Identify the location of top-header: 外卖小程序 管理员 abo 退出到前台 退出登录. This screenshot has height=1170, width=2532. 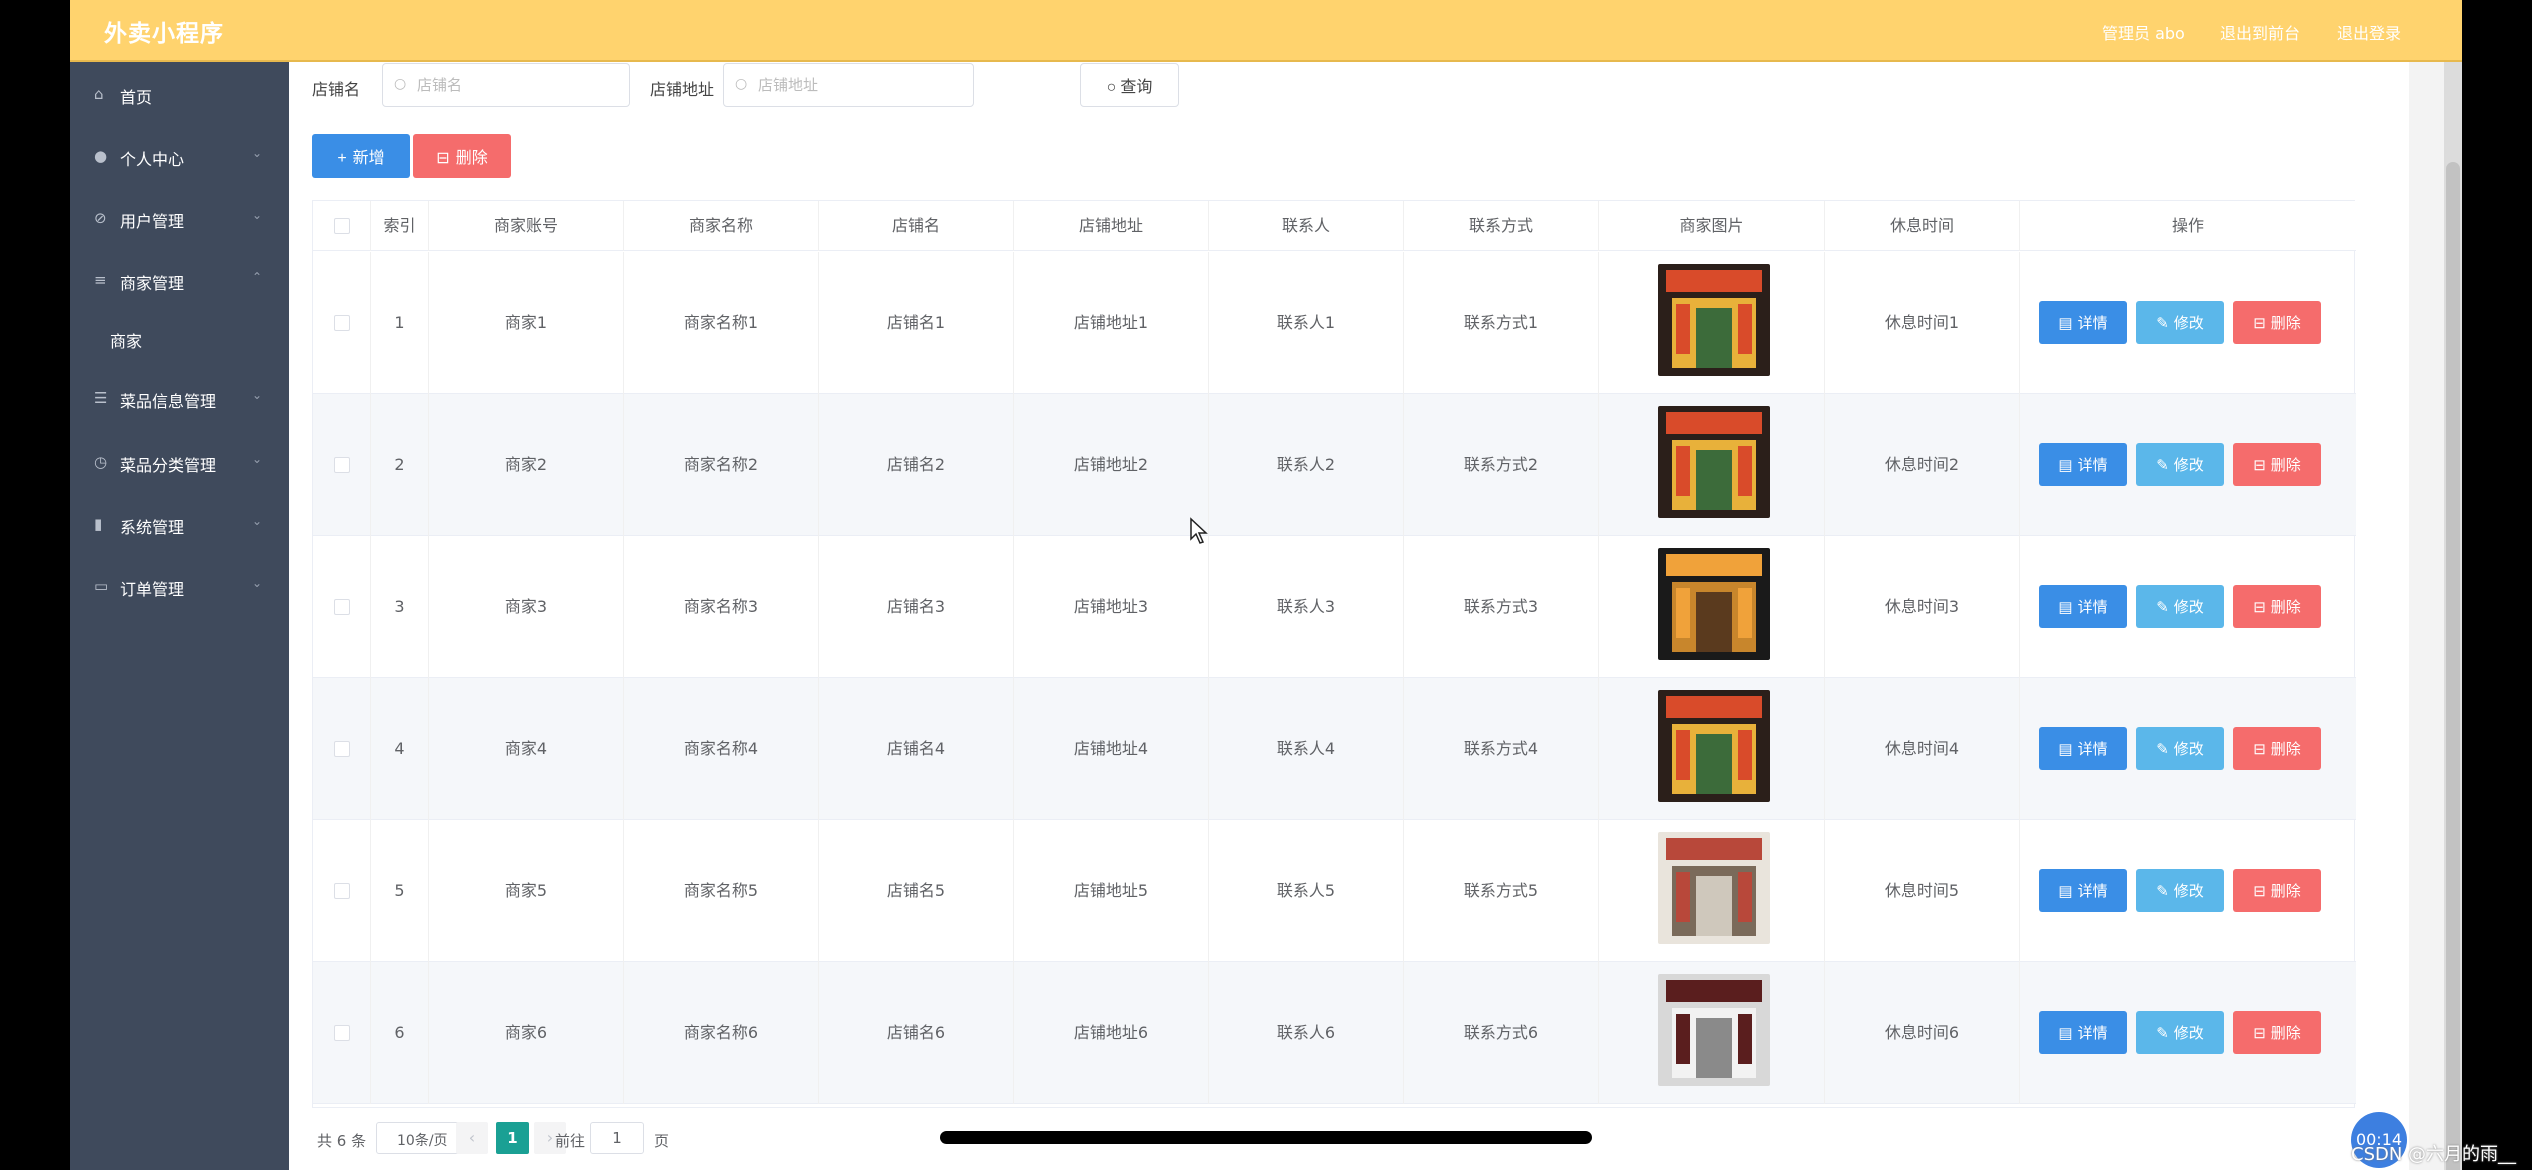
(1266, 31).